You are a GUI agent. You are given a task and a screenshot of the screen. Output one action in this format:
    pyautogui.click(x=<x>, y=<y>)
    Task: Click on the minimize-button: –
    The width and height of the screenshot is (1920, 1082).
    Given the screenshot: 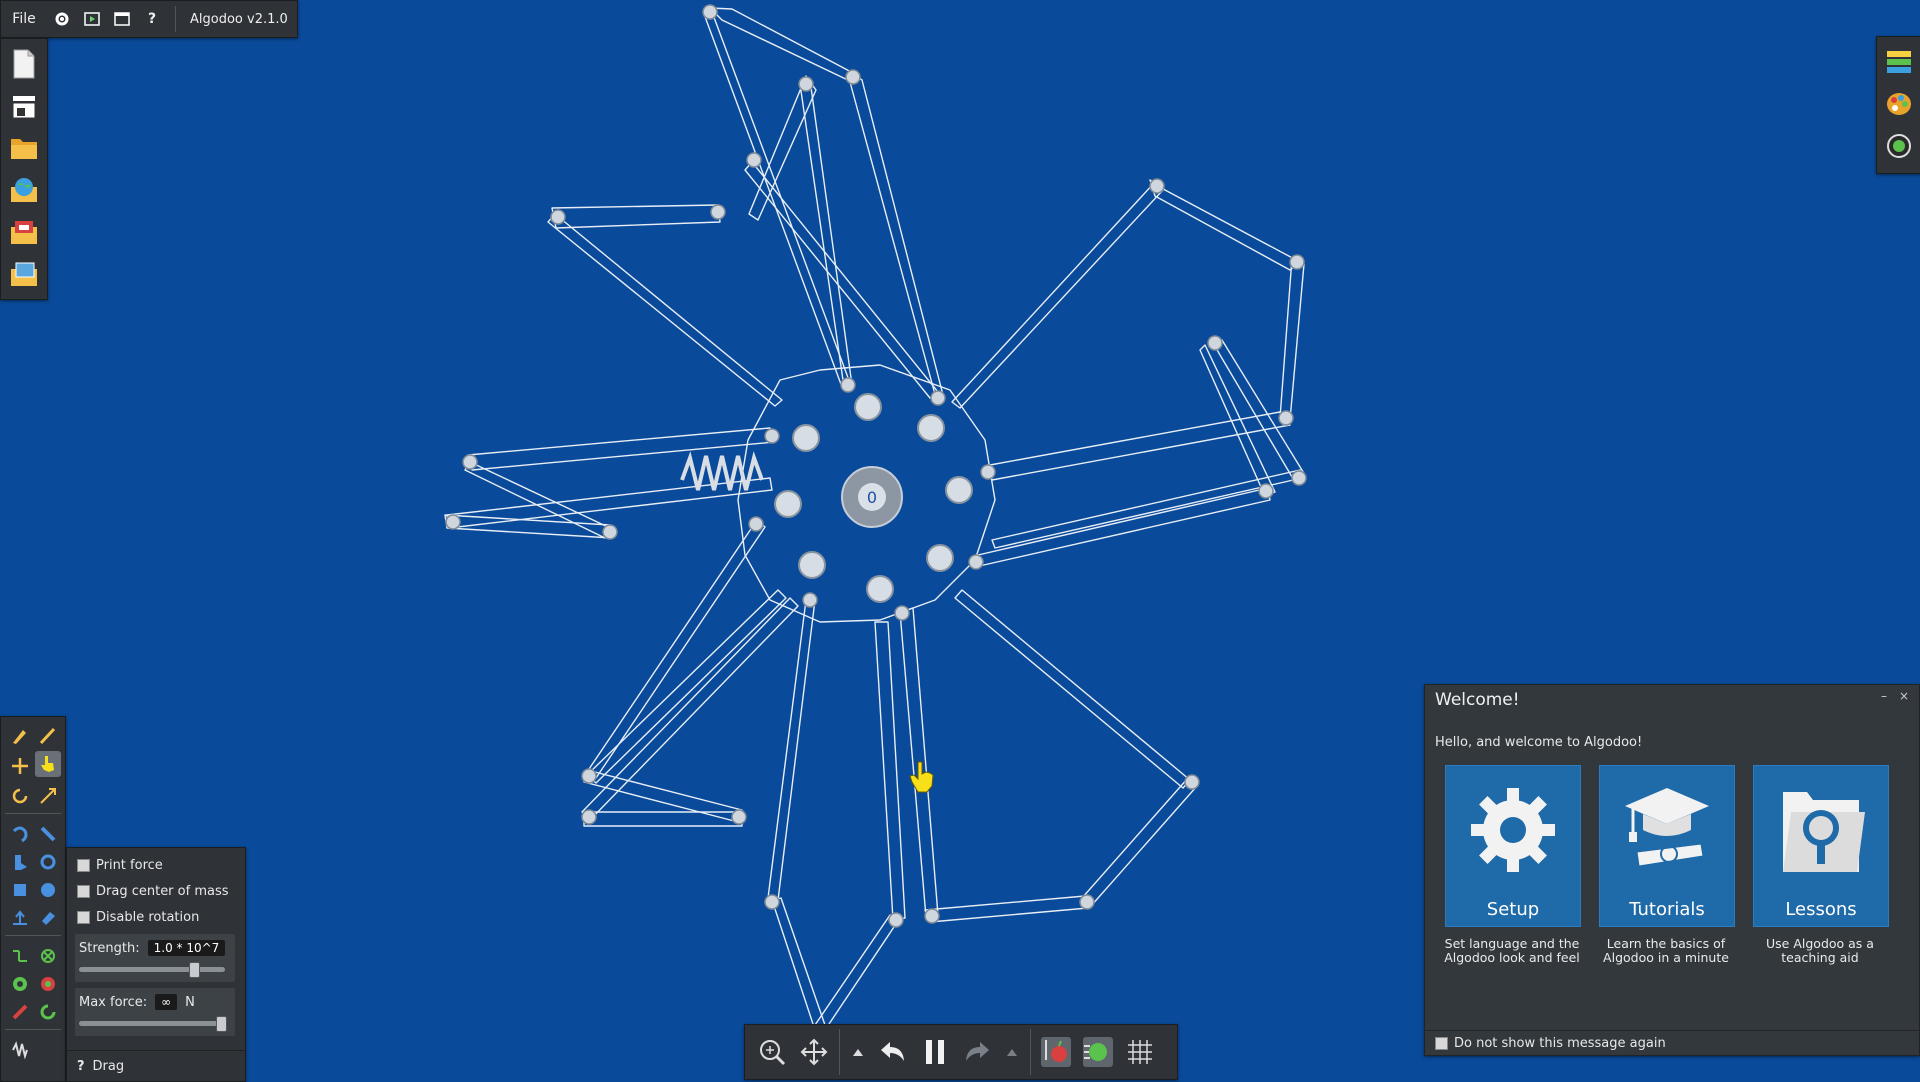 What is the action you would take?
    pyautogui.click(x=1884, y=696)
    